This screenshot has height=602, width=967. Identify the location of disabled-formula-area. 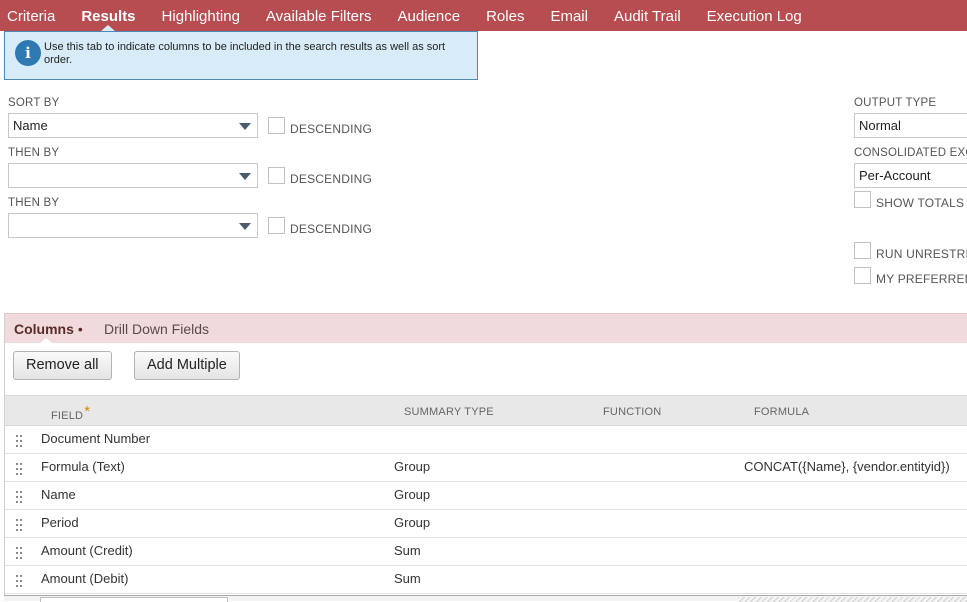
(852, 599).